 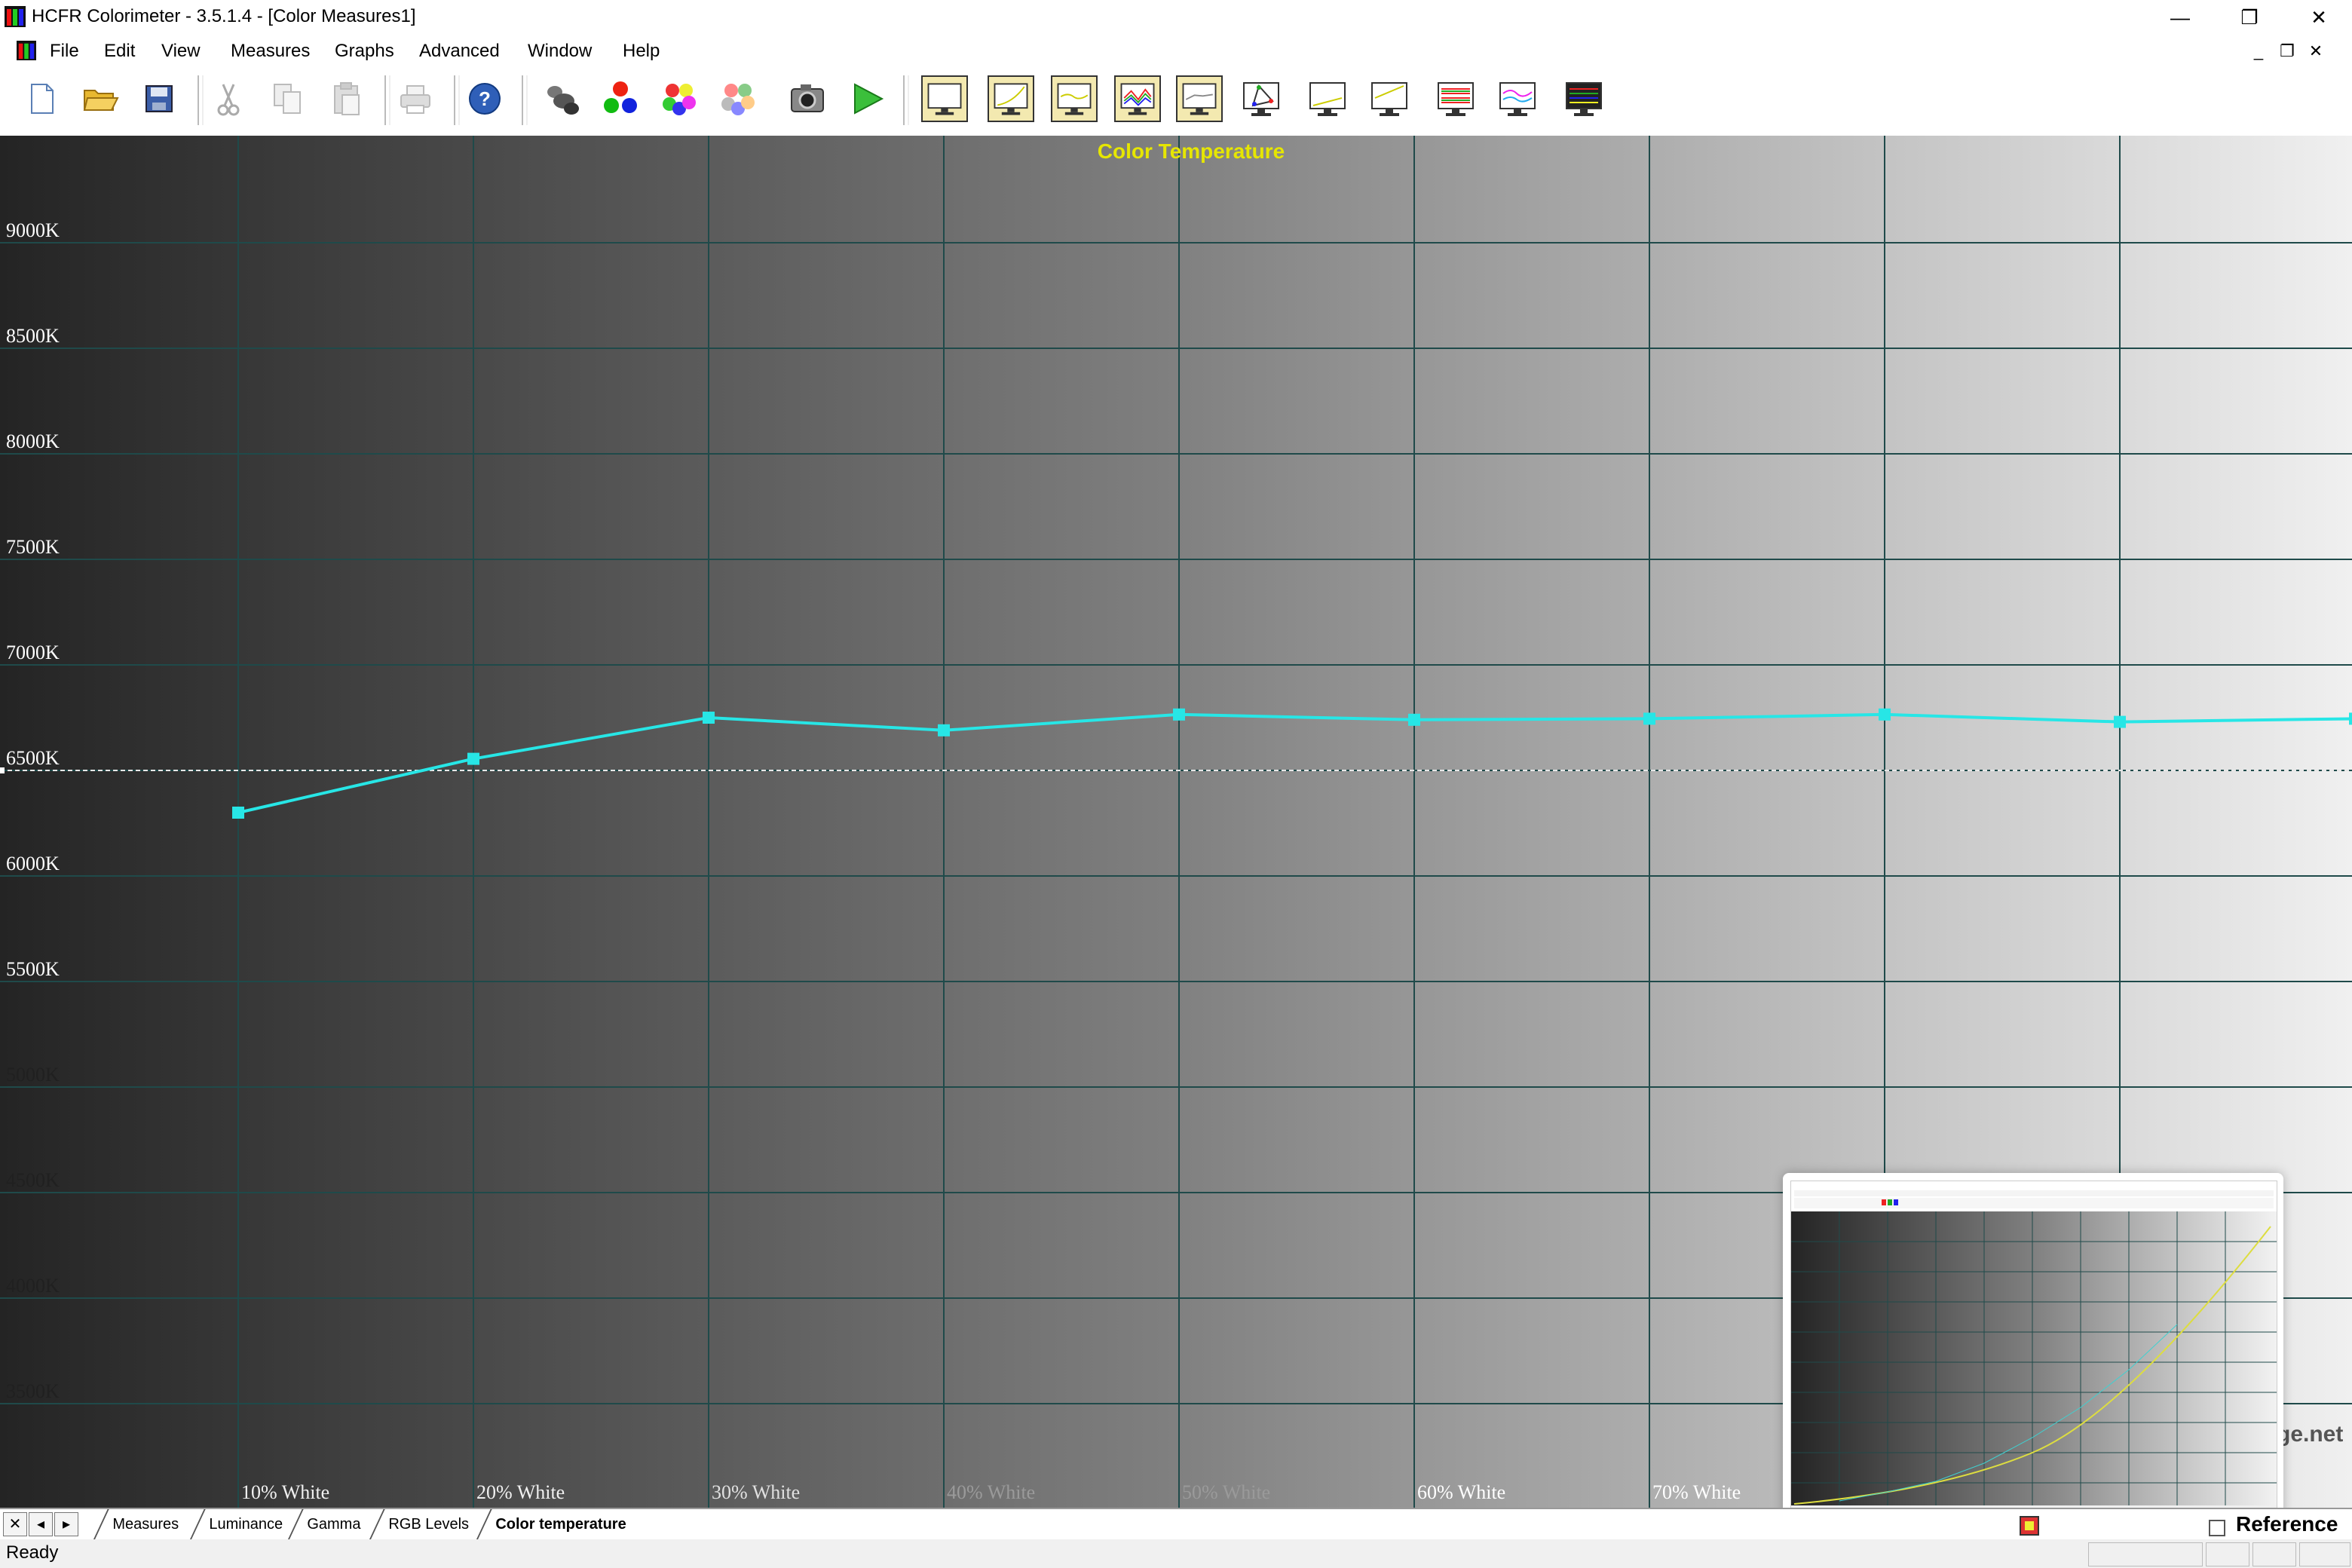 I want to click on y-tick-label: 5500K, so click(x=33, y=969).